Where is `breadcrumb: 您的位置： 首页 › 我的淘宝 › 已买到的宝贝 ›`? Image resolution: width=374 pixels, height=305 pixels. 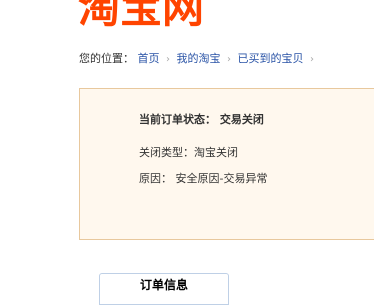 breadcrumb: 您的位置： 首页 › 我的淘宝 › 已买到的宝贝 › is located at coordinates (198, 59).